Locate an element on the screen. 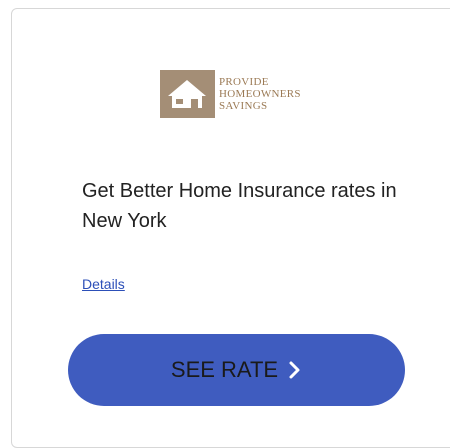 This screenshot has width=450, height=448. brand-logo: Provide Homeowners Savings is located at coordinates (240, 94).